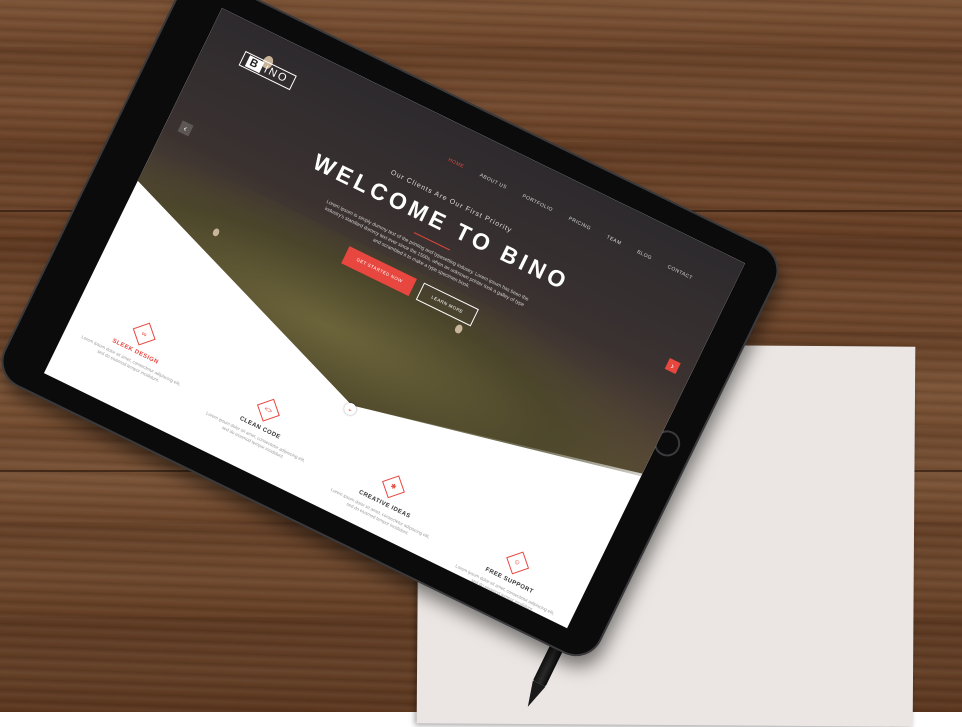  I want to click on mouse-icon: ⌄, so click(350, 409).